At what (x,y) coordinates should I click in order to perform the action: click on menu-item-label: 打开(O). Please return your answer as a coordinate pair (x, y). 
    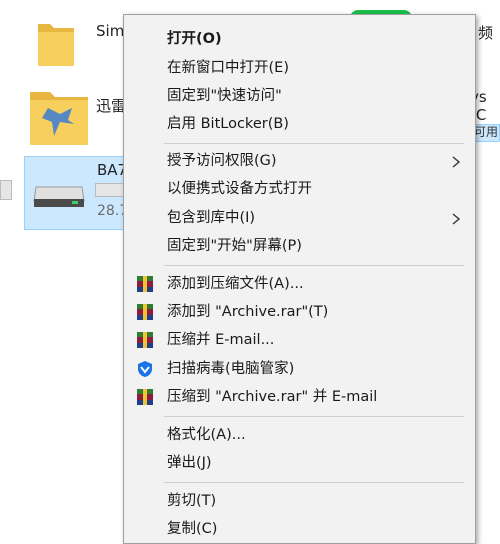
    Looking at the image, I should click on (194, 39).